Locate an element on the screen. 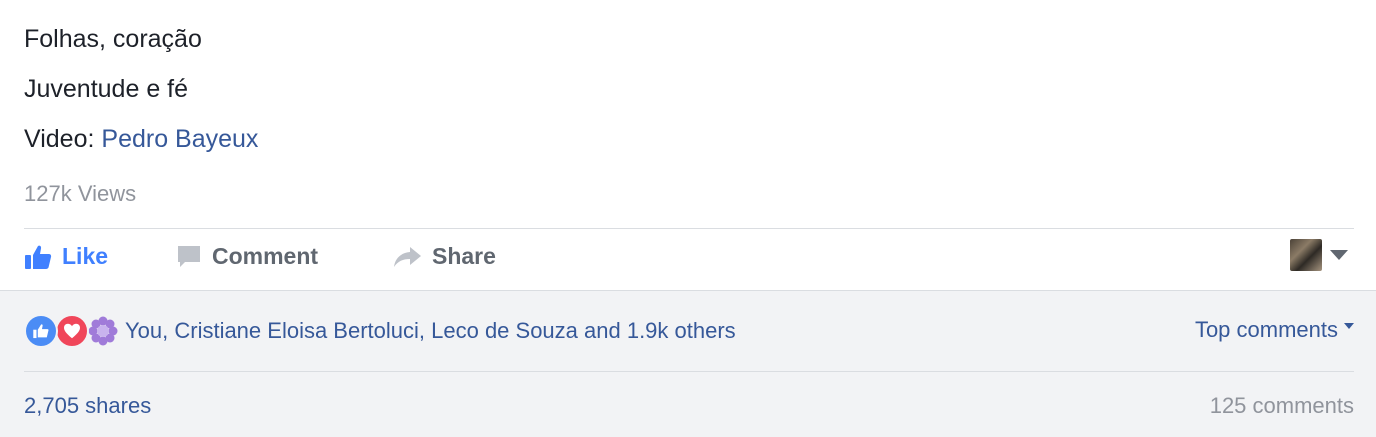 This screenshot has height=437, width=1376. view-count: 127k Views is located at coordinates (80, 193).